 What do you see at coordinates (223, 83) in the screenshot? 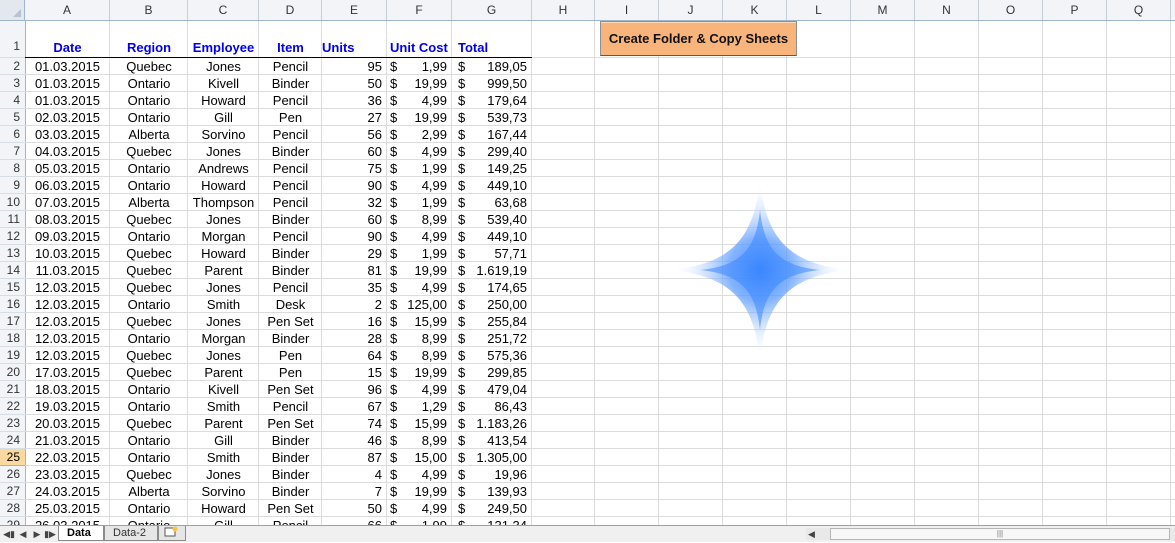
I see `cell-employee: Kivell` at bounding box center [223, 83].